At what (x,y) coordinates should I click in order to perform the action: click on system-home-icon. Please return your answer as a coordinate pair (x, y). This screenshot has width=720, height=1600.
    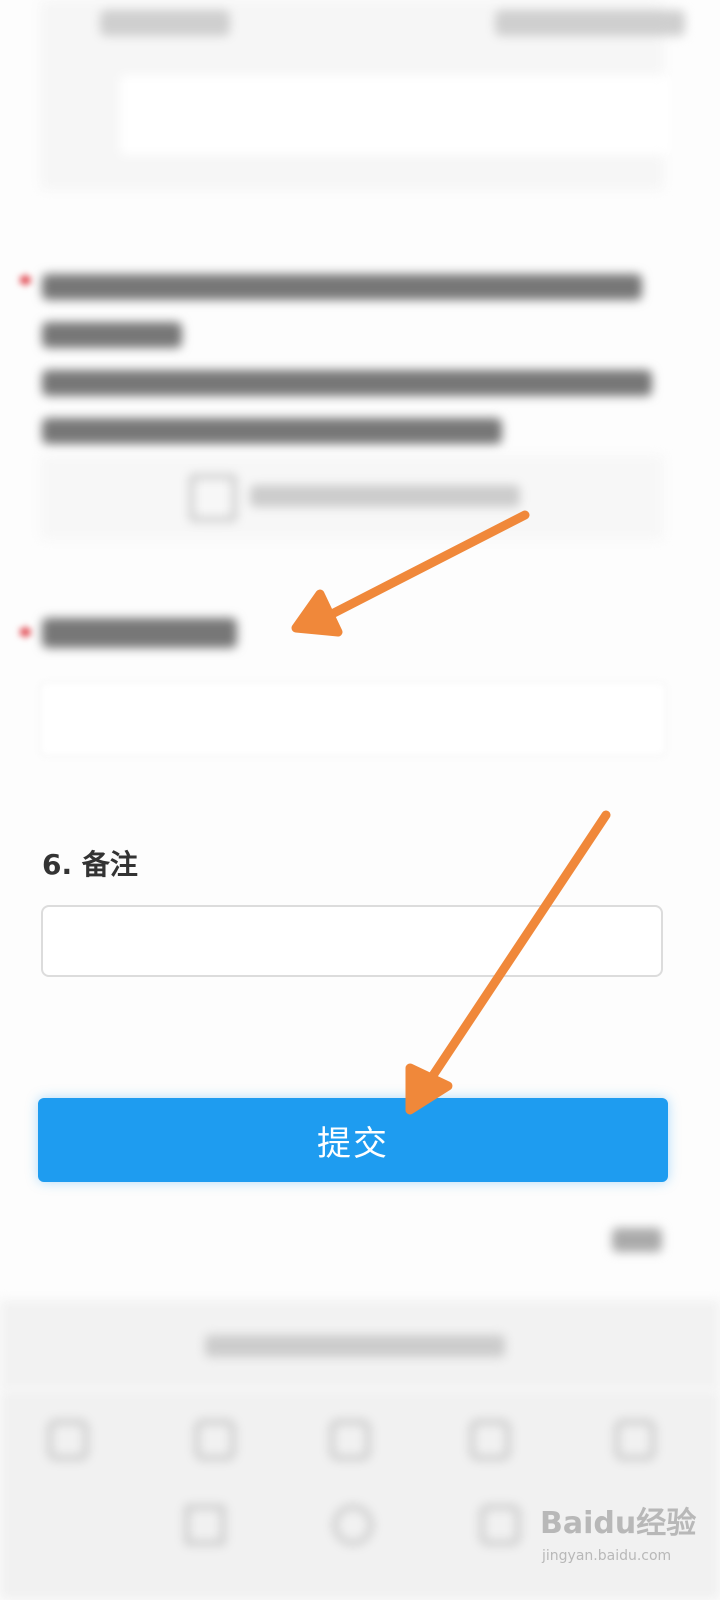
    Looking at the image, I should click on (353, 1525).